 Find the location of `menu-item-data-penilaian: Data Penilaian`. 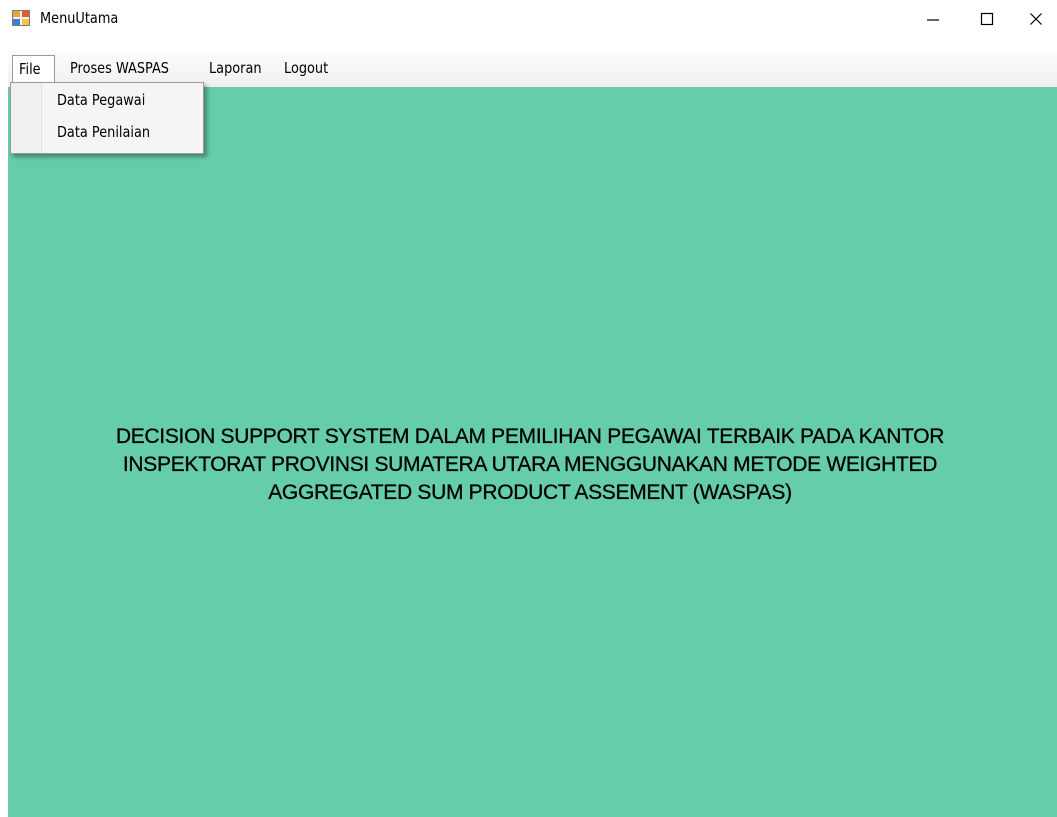

menu-item-data-penilaian: Data Penilaian is located at coordinates (103, 132).